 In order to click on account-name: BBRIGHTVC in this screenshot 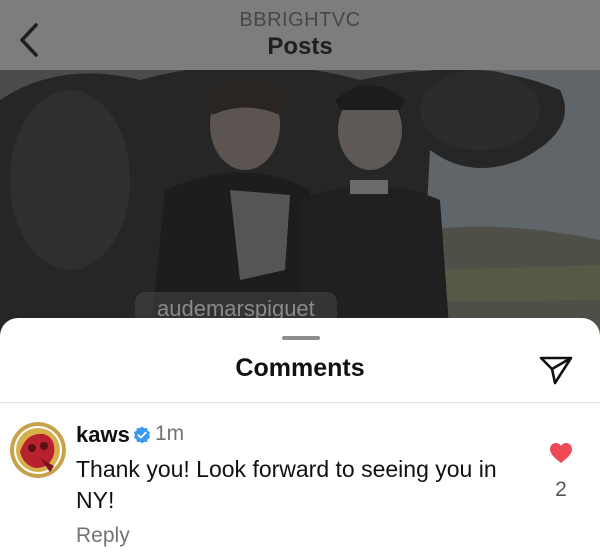, I will do `click(300, 20)`.